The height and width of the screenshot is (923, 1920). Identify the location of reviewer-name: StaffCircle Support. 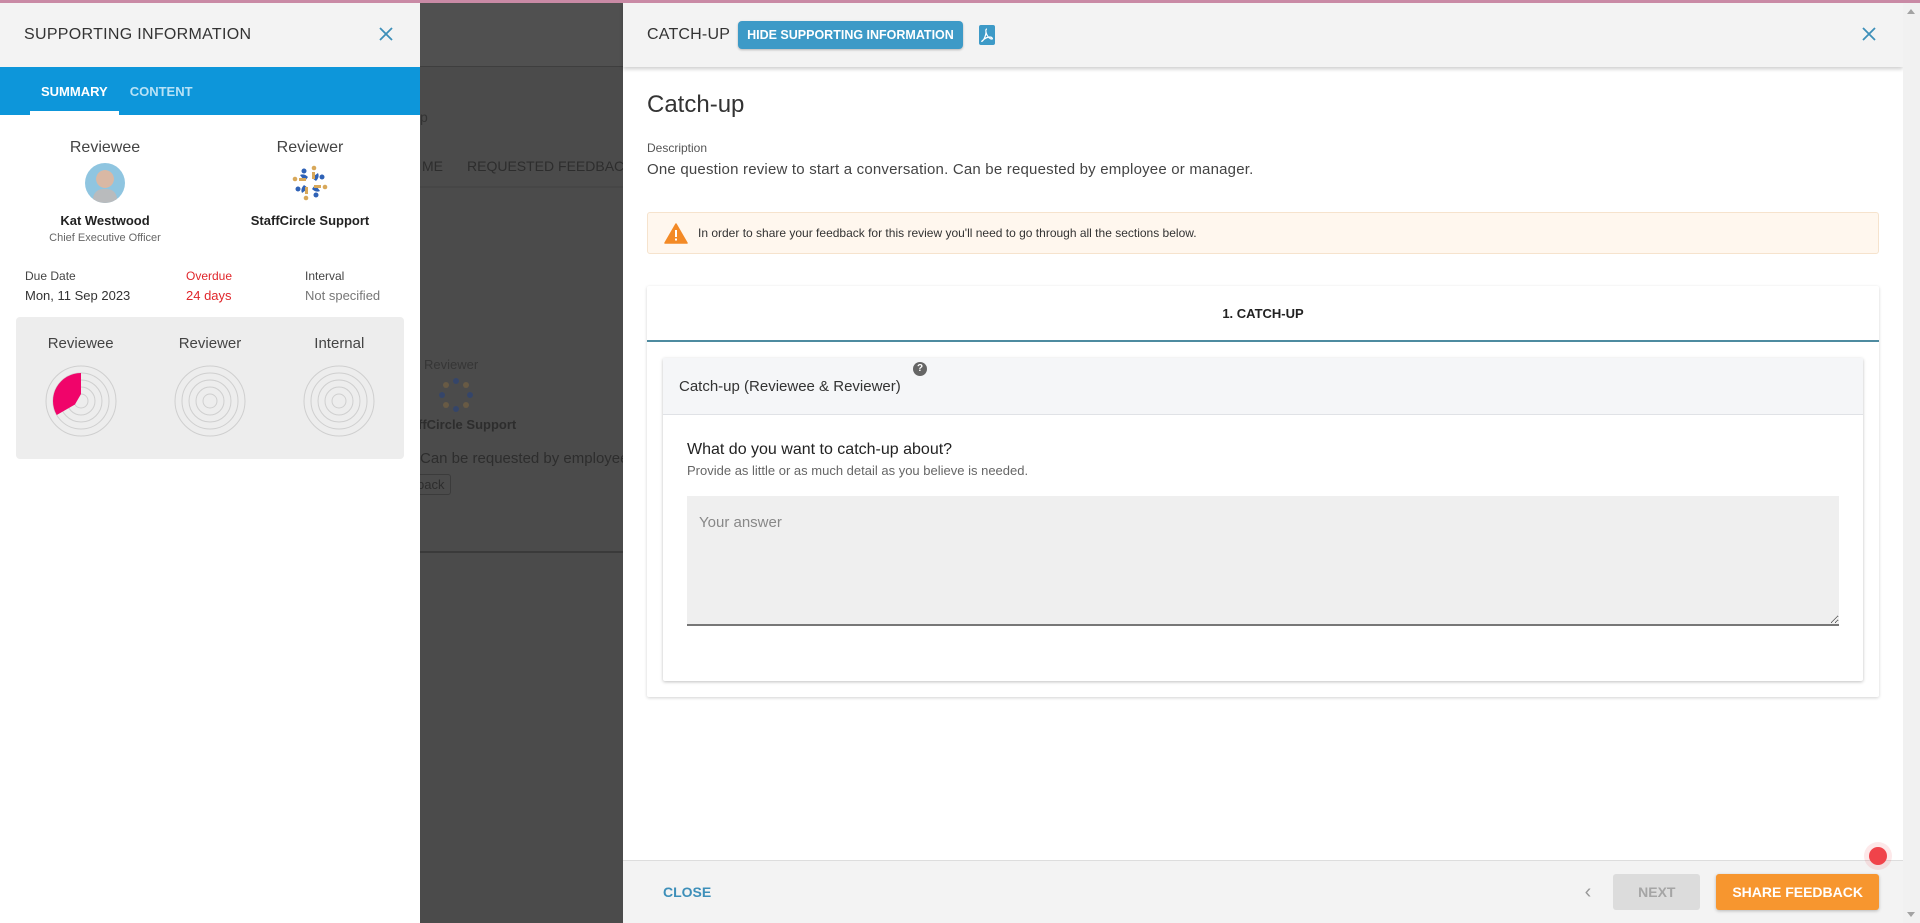
(310, 220).